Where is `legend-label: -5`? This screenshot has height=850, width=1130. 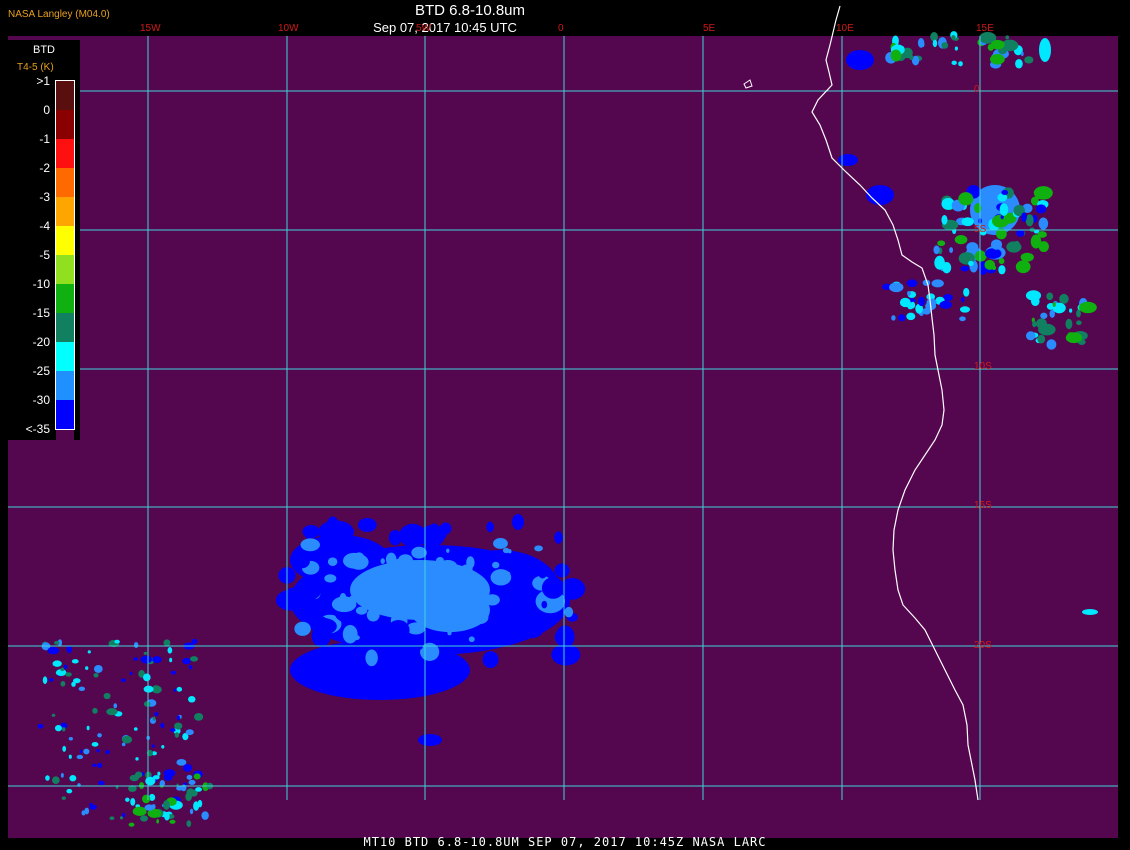 legend-label: -5 is located at coordinates (44, 255).